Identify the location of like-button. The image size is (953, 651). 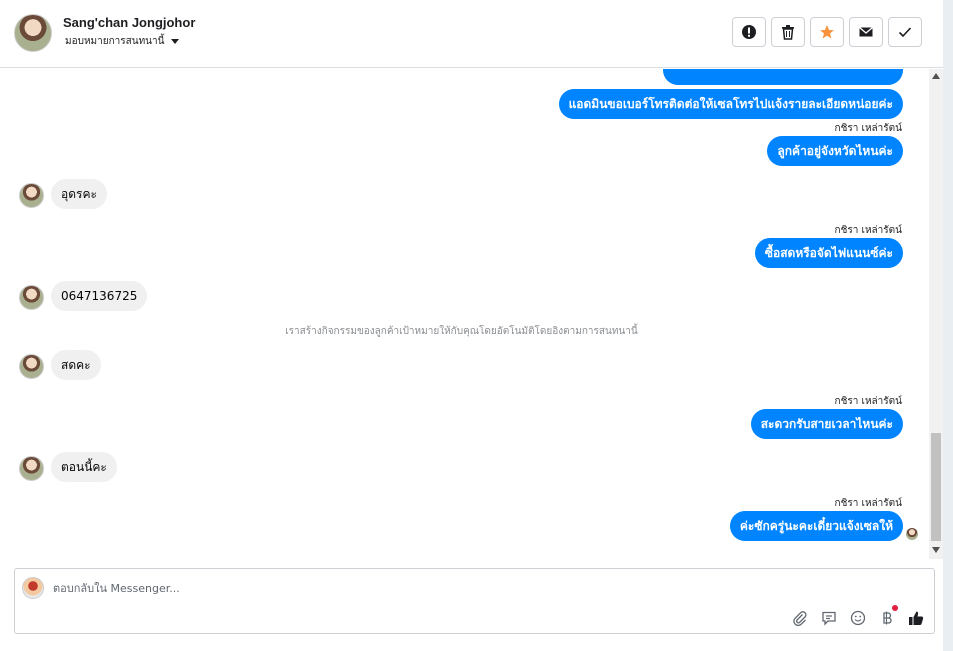
(915, 617).